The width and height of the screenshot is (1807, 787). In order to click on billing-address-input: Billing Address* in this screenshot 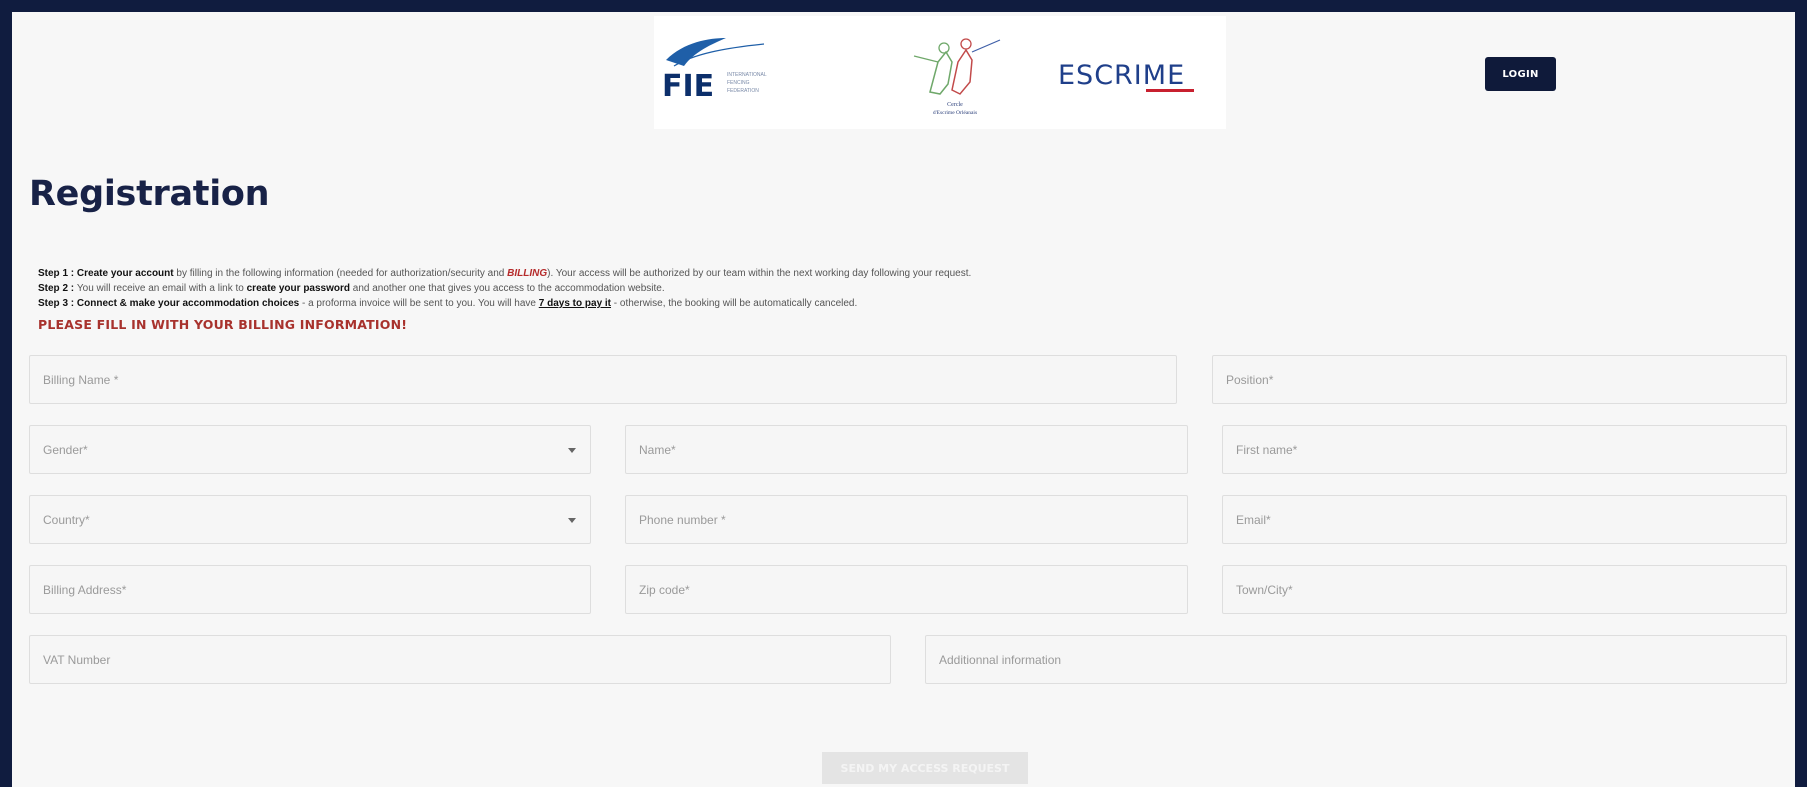, I will do `click(310, 589)`.